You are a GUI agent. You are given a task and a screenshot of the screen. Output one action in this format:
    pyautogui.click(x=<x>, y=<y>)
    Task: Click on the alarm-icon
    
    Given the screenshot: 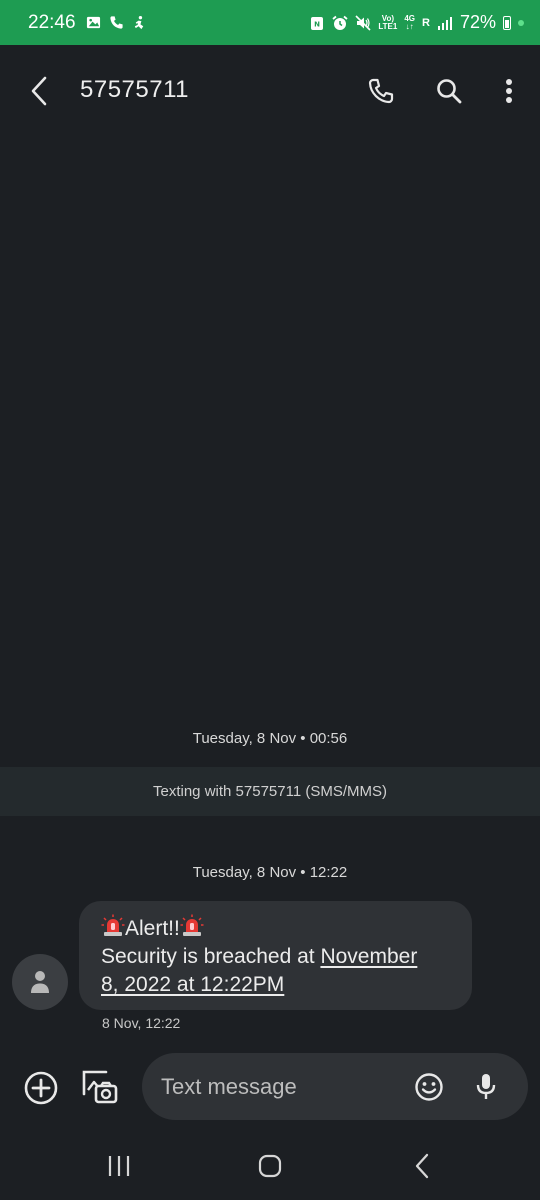 What is the action you would take?
    pyautogui.click(x=340, y=22)
    